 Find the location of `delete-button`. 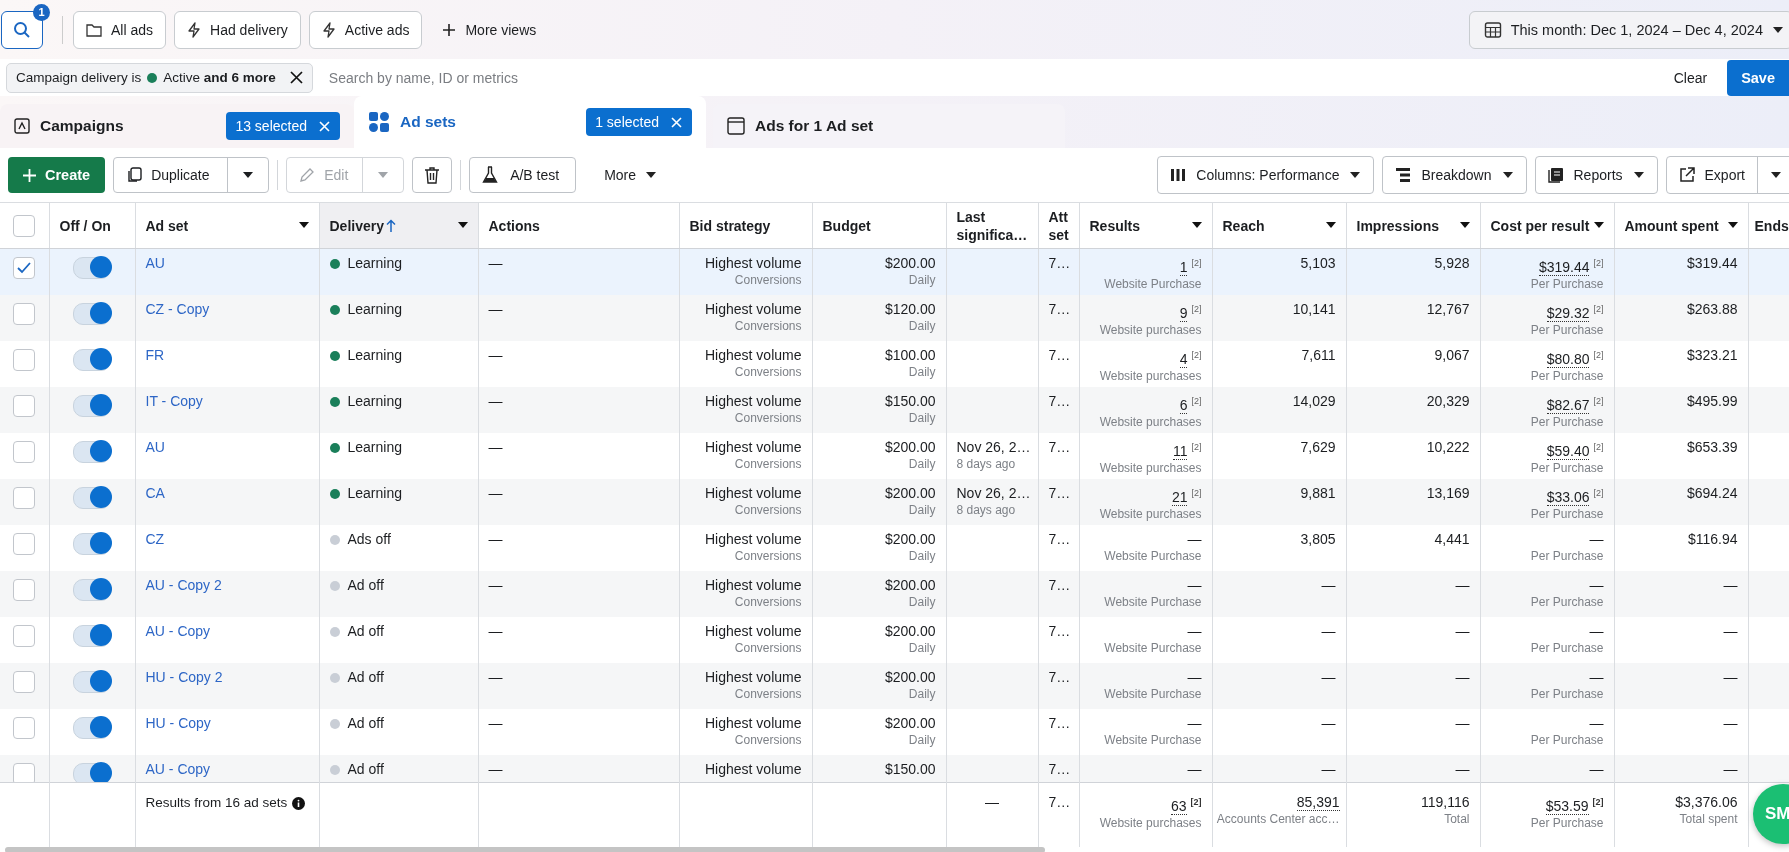

delete-button is located at coordinates (432, 175).